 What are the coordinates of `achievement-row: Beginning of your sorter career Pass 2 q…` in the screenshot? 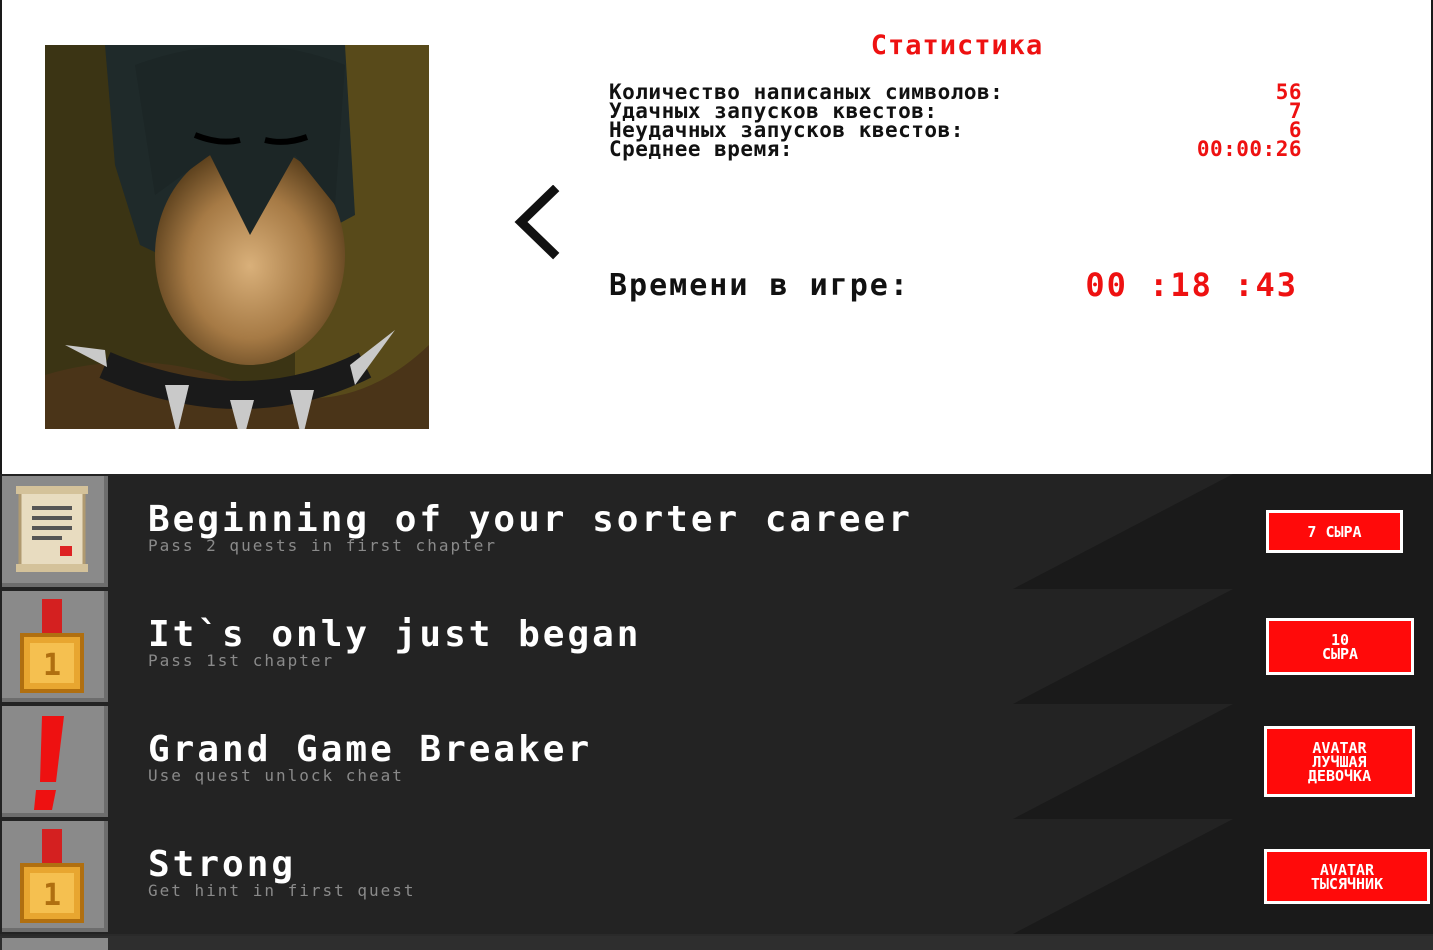 It's located at (716, 531).